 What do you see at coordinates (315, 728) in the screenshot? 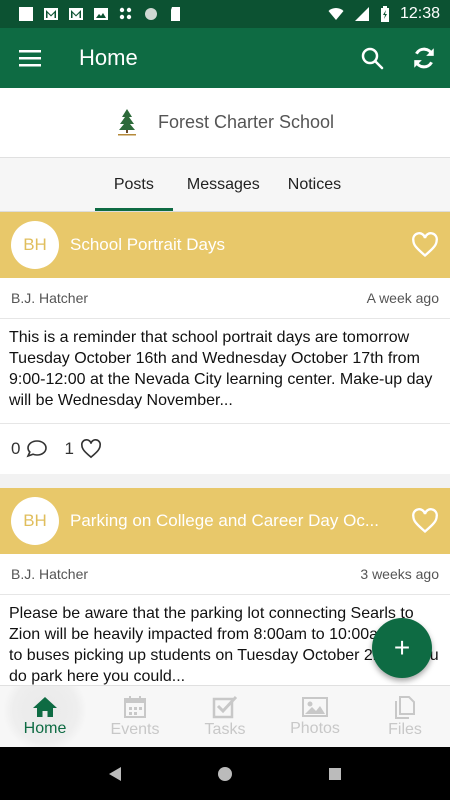
I see `nav-photos-label: Photos` at bounding box center [315, 728].